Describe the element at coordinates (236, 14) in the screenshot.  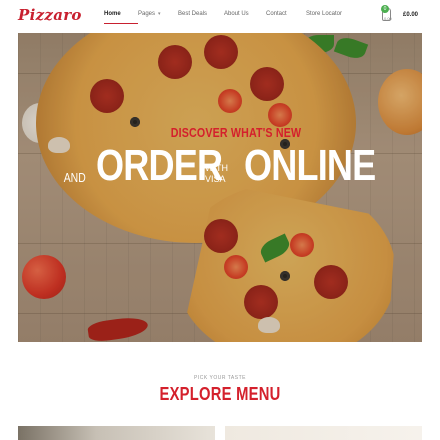
I see `nav-label: About Us` at that location.